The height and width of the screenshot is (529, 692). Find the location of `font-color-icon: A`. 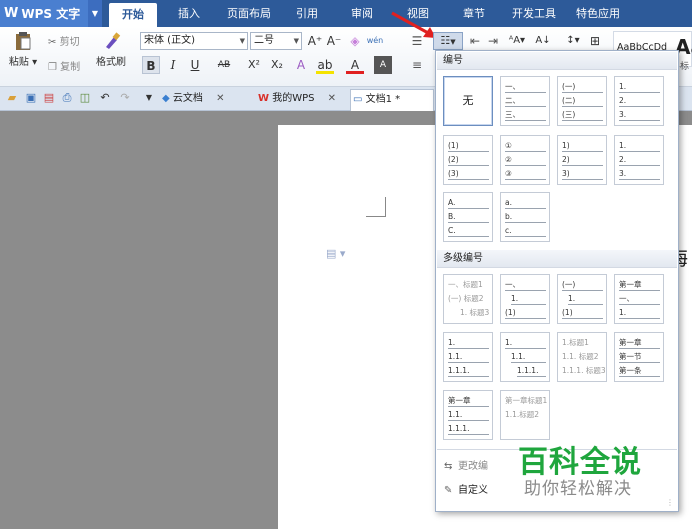

font-color-icon: A is located at coordinates (355, 65).